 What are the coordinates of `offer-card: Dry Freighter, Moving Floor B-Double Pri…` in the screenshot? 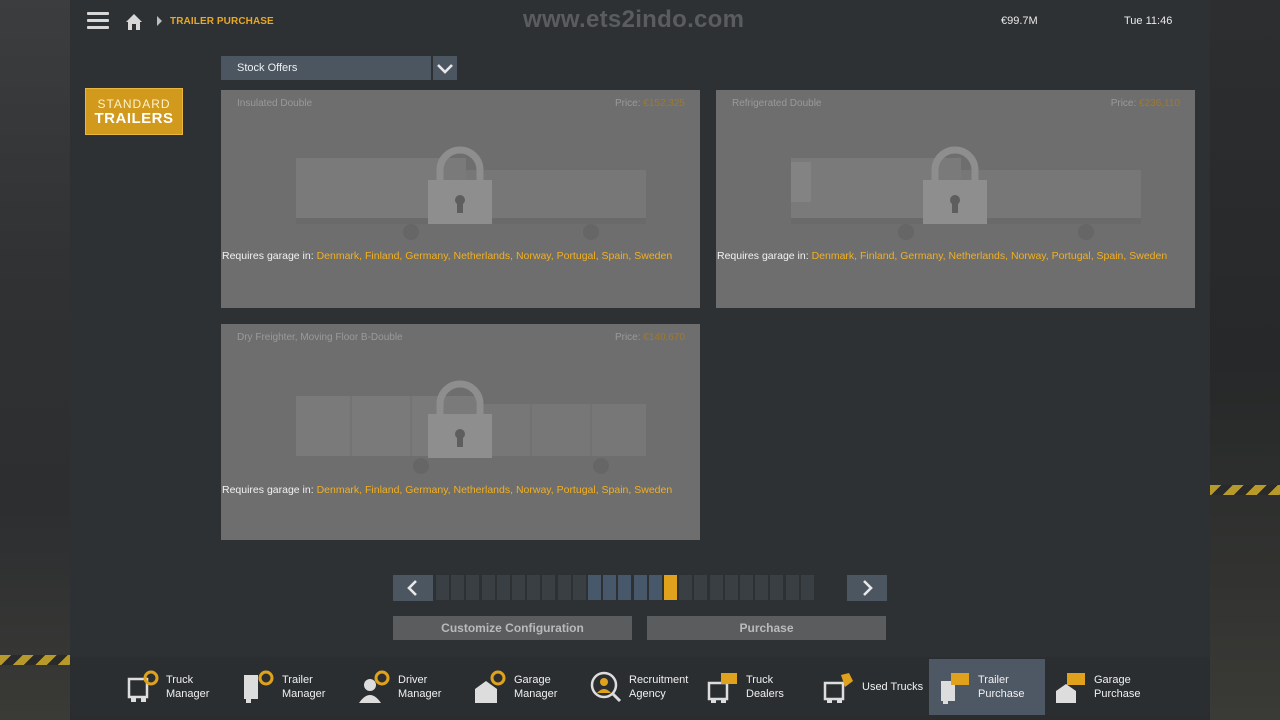 It's located at (460, 432).